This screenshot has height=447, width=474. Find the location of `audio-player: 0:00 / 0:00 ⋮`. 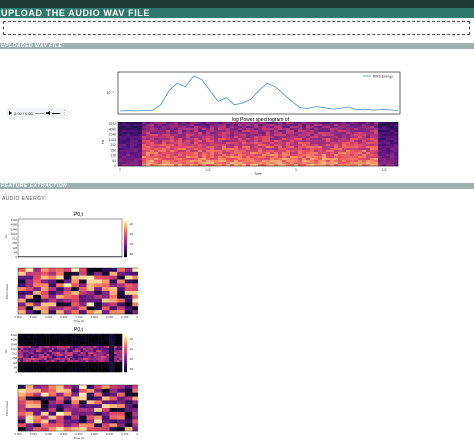

audio-player: 0:00 / 0:00 ⋮ is located at coordinates (38, 113).